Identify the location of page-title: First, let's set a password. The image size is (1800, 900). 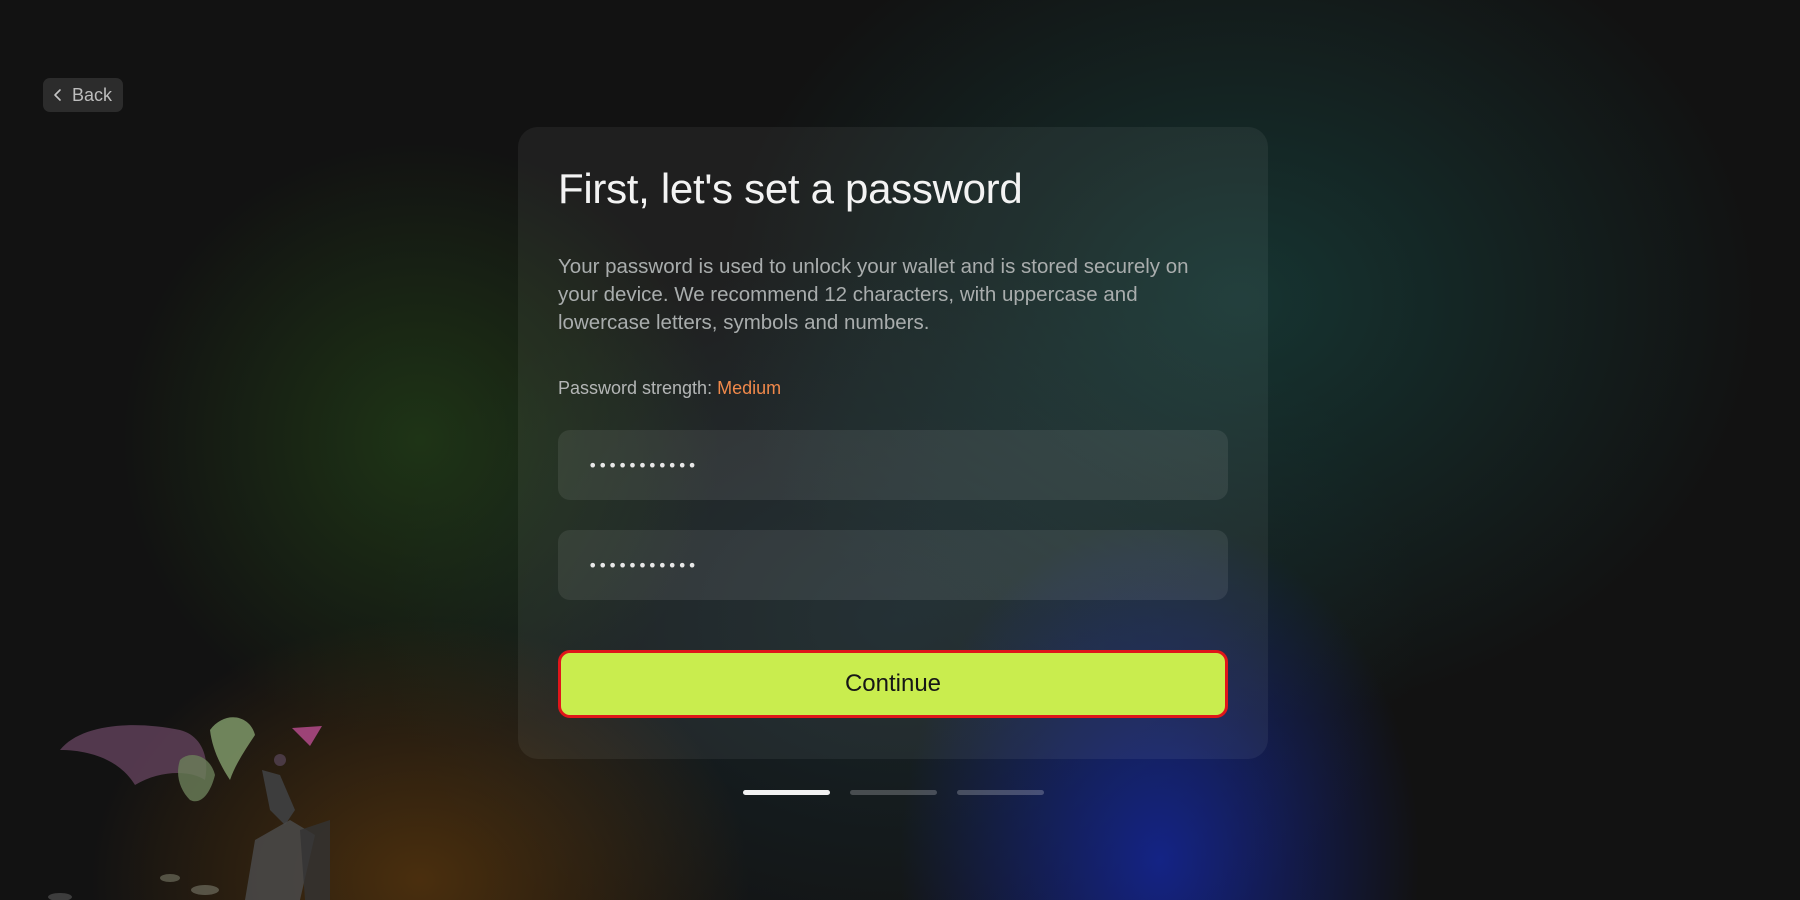
(790, 188).